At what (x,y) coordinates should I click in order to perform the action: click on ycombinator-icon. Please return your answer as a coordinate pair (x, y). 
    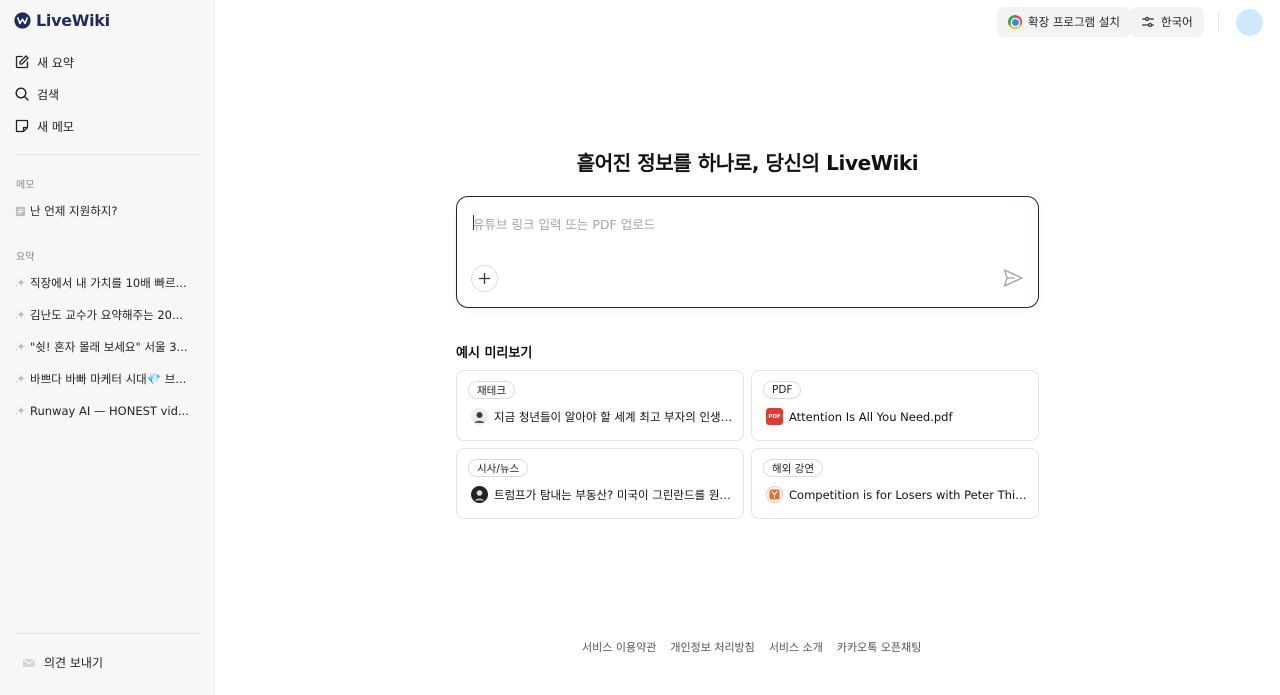
    Looking at the image, I should click on (774, 494).